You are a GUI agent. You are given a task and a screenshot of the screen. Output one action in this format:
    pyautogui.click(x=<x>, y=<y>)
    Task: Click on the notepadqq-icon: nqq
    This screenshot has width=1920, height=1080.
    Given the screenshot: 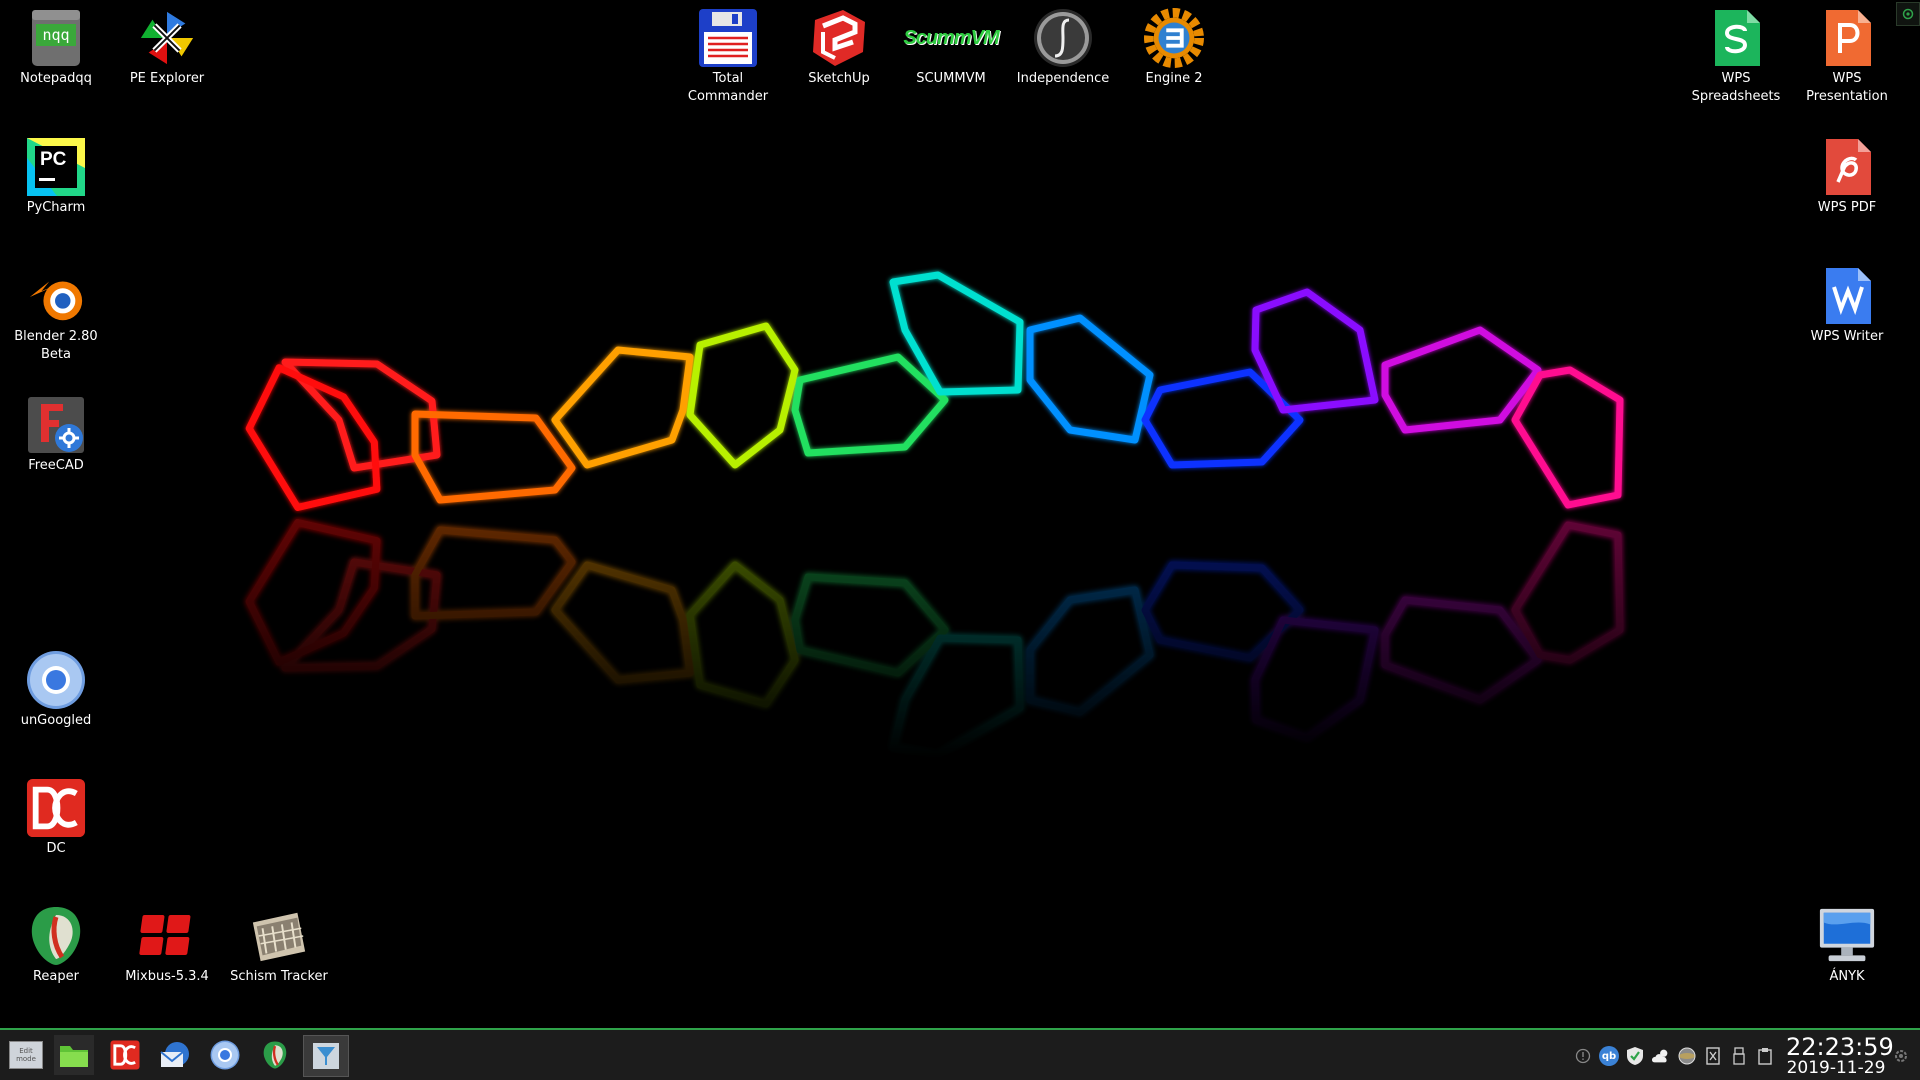 What is the action you would take?
    pyautogui.click(x=56, y=38)
    